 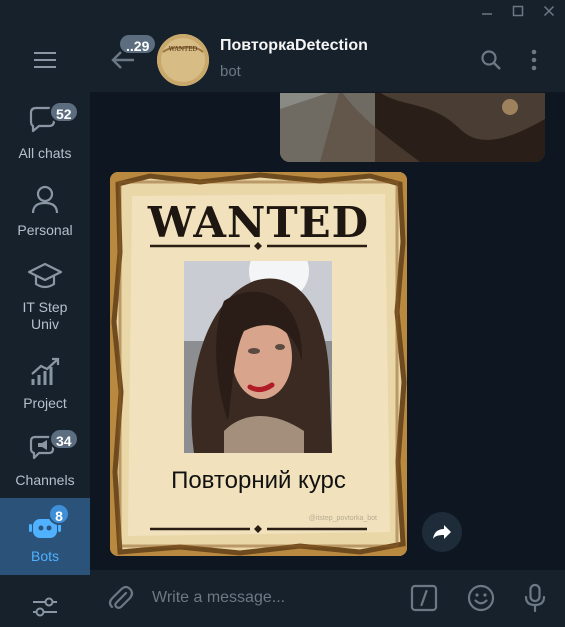 What do you see at coordinates (59, 514) in the screenshot?
I see `unread-badge: 8` at bounding box center [59, 514].